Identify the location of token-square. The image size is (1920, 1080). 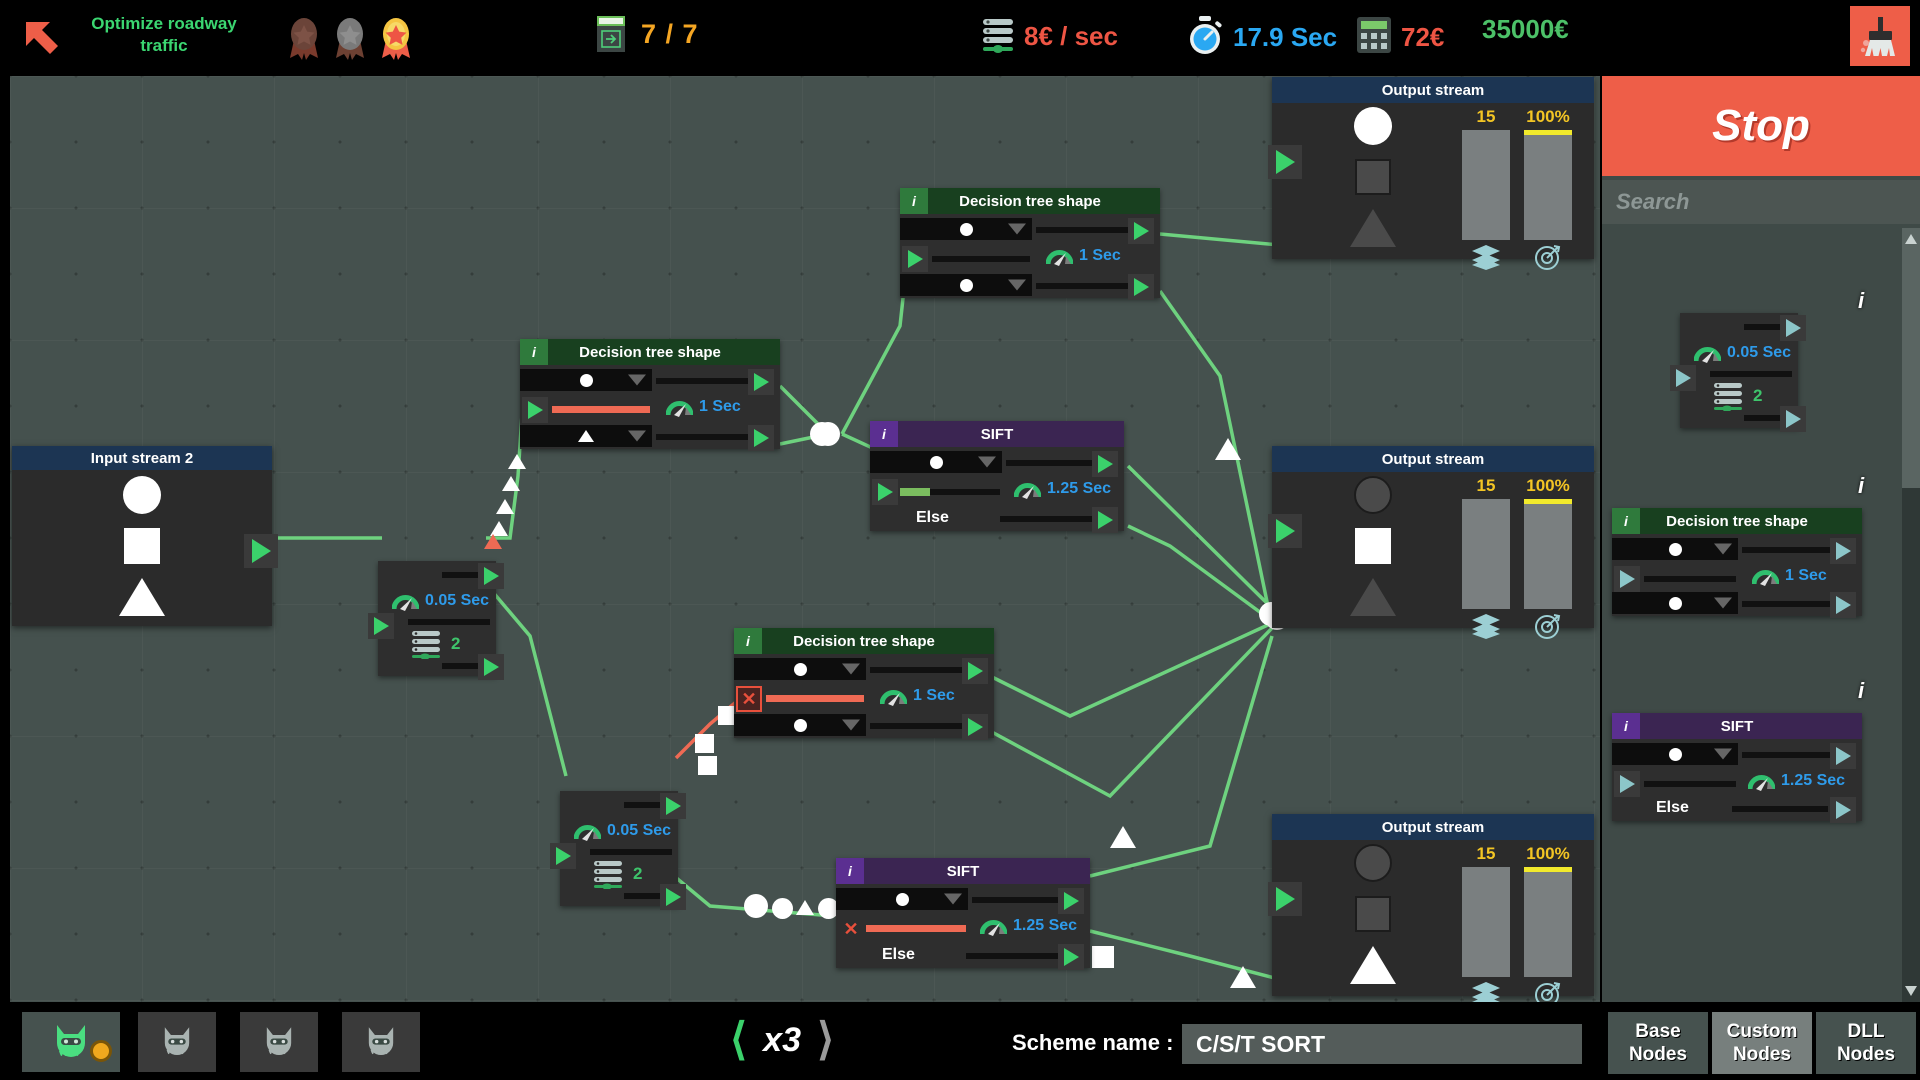
(704, 743).